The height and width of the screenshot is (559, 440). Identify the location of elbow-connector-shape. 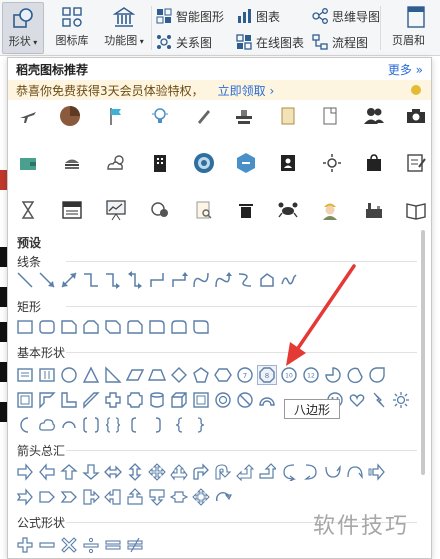
(91, 280).